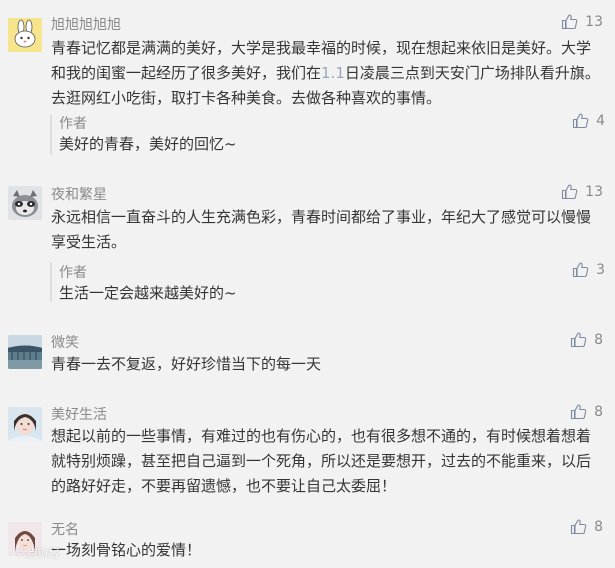 This screenshot has width=615, height=568. Describe the element at coordinates (148, 293) in the screenshot. I see `reply-text: 生活一定会越来越美好的~` at that location.